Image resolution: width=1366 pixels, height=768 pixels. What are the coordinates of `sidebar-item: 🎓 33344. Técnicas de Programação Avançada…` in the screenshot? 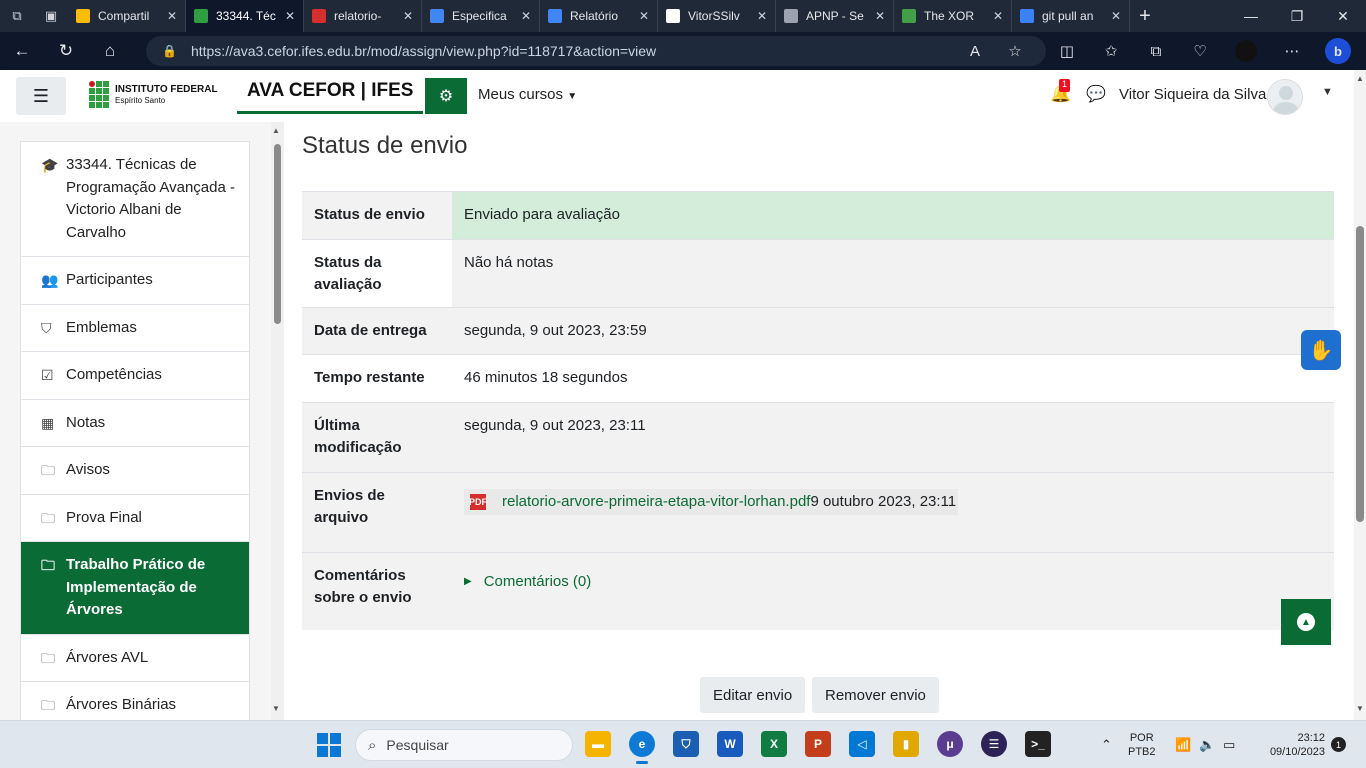 It's located at (135, 199).